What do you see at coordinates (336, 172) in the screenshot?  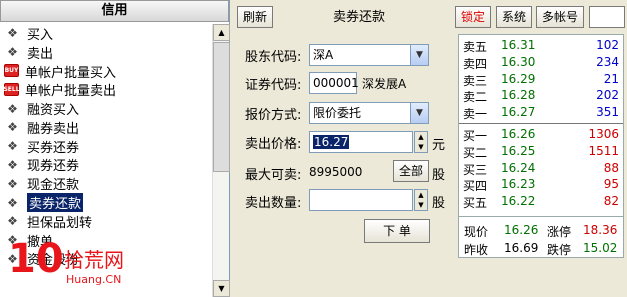 I see `max-sell-value: 8995000` at bounding box center [336, 172].